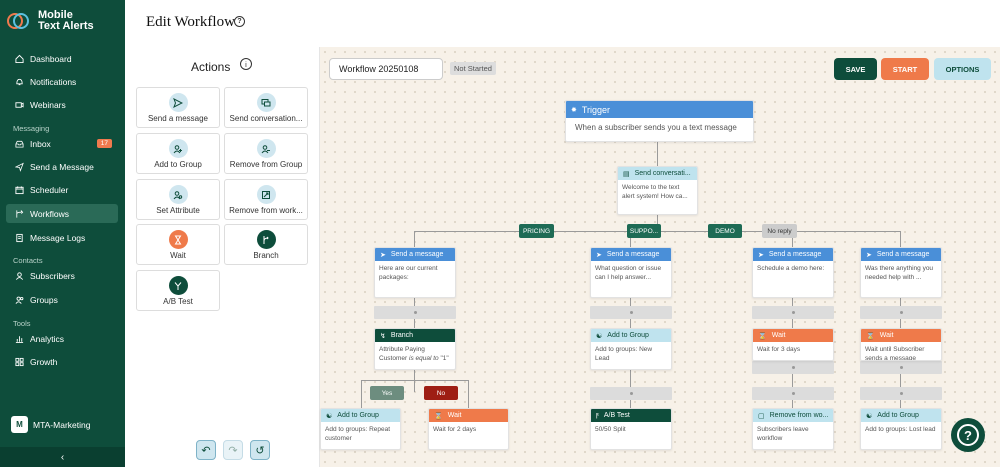  I want to click on nav-analytics: Analytics, so click(62, 338).